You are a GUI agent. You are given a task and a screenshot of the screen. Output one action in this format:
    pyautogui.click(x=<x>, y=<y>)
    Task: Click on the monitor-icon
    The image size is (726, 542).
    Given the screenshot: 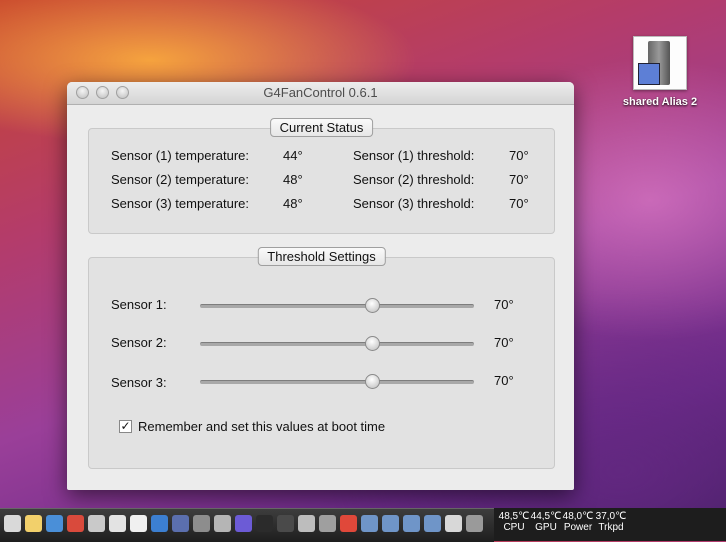 What is the action you would take?
    pyautogui.click(x=285, y=523)
    